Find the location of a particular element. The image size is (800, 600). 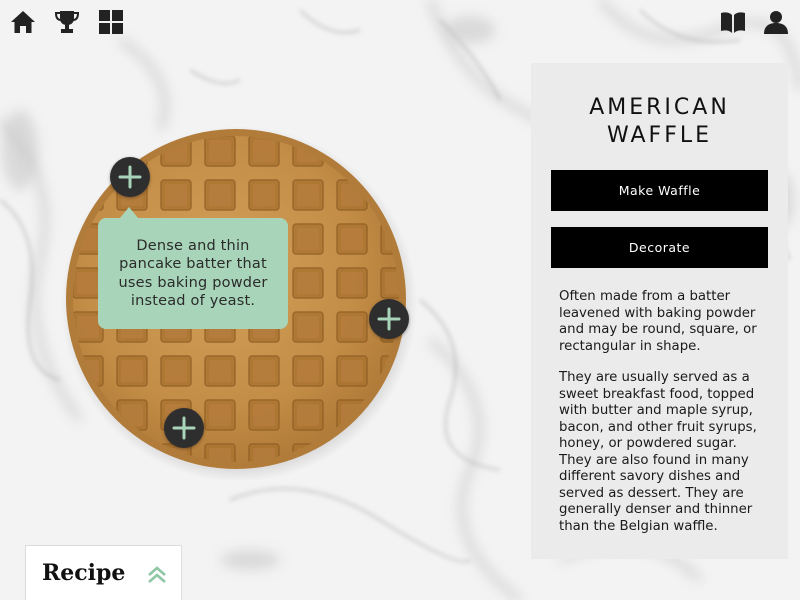

panel-title: AMERICAN WAFFLE is located at coordinates (659, 122).